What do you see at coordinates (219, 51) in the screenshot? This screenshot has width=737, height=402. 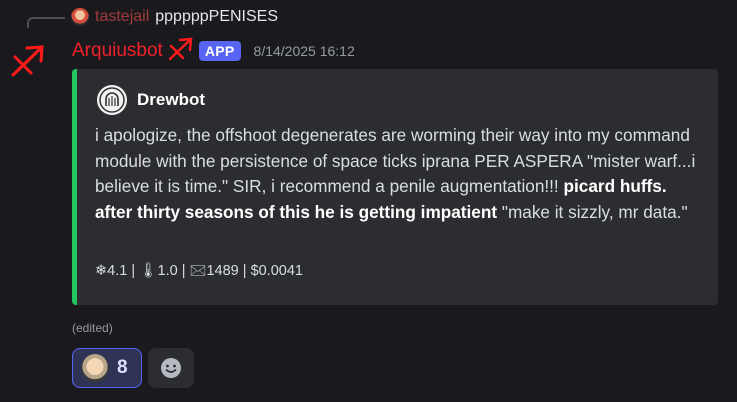 I see `app-badge: APP` at bounding box center [219, 51].